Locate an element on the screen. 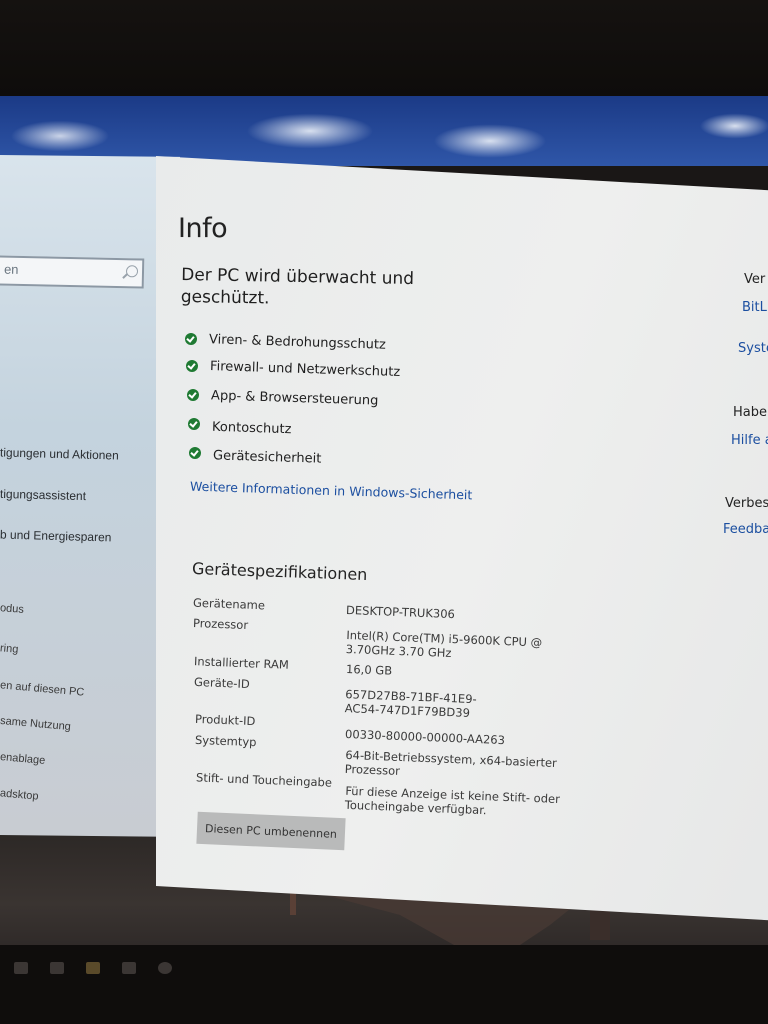  nav-item-multitasking: ring is located at coordinates (9, 649).